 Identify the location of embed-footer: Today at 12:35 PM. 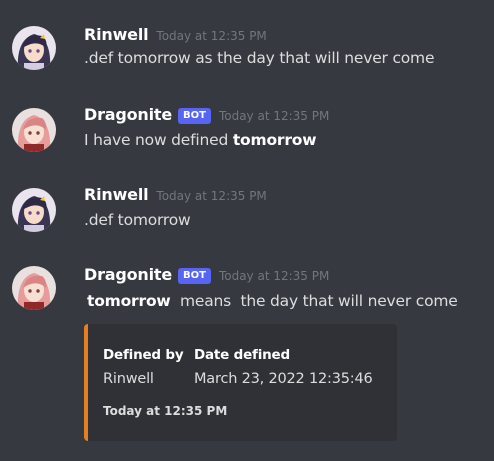
(165, 411).